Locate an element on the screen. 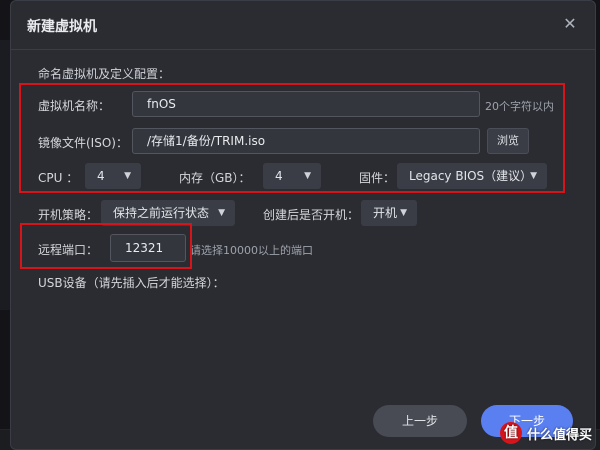 This screenshot has width=600, height=450. vm-name-hint: 20个字符以内 is located at coordinates (519, 106).